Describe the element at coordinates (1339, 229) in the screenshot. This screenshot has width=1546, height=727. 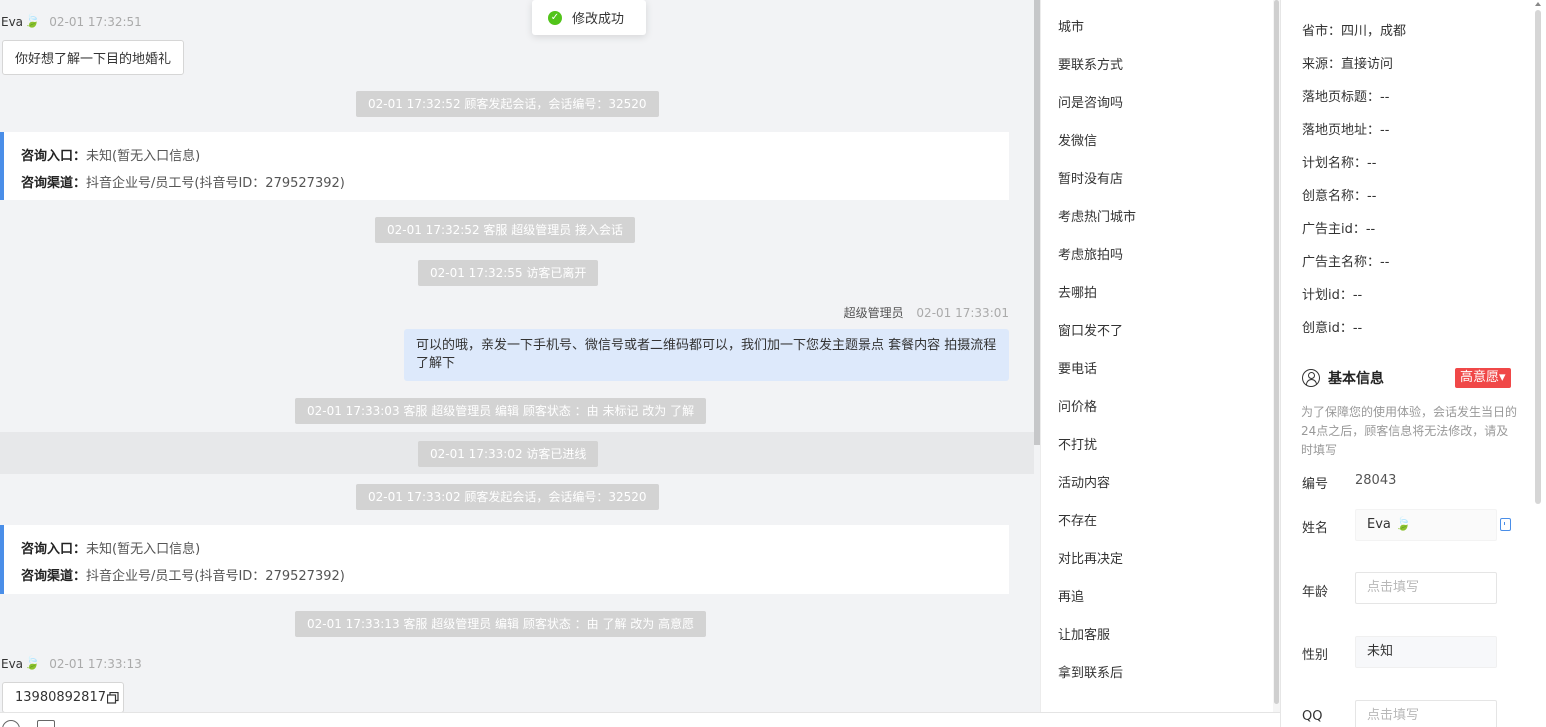
I see `source-info-row: 广告主id：--` at that location.